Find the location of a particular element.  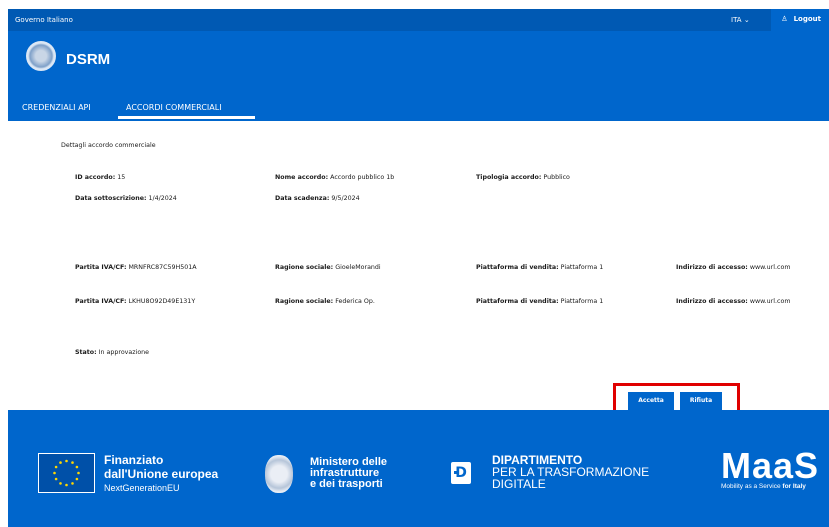

language-selector: ITA ⌄ is located at coordinates (740, 20).